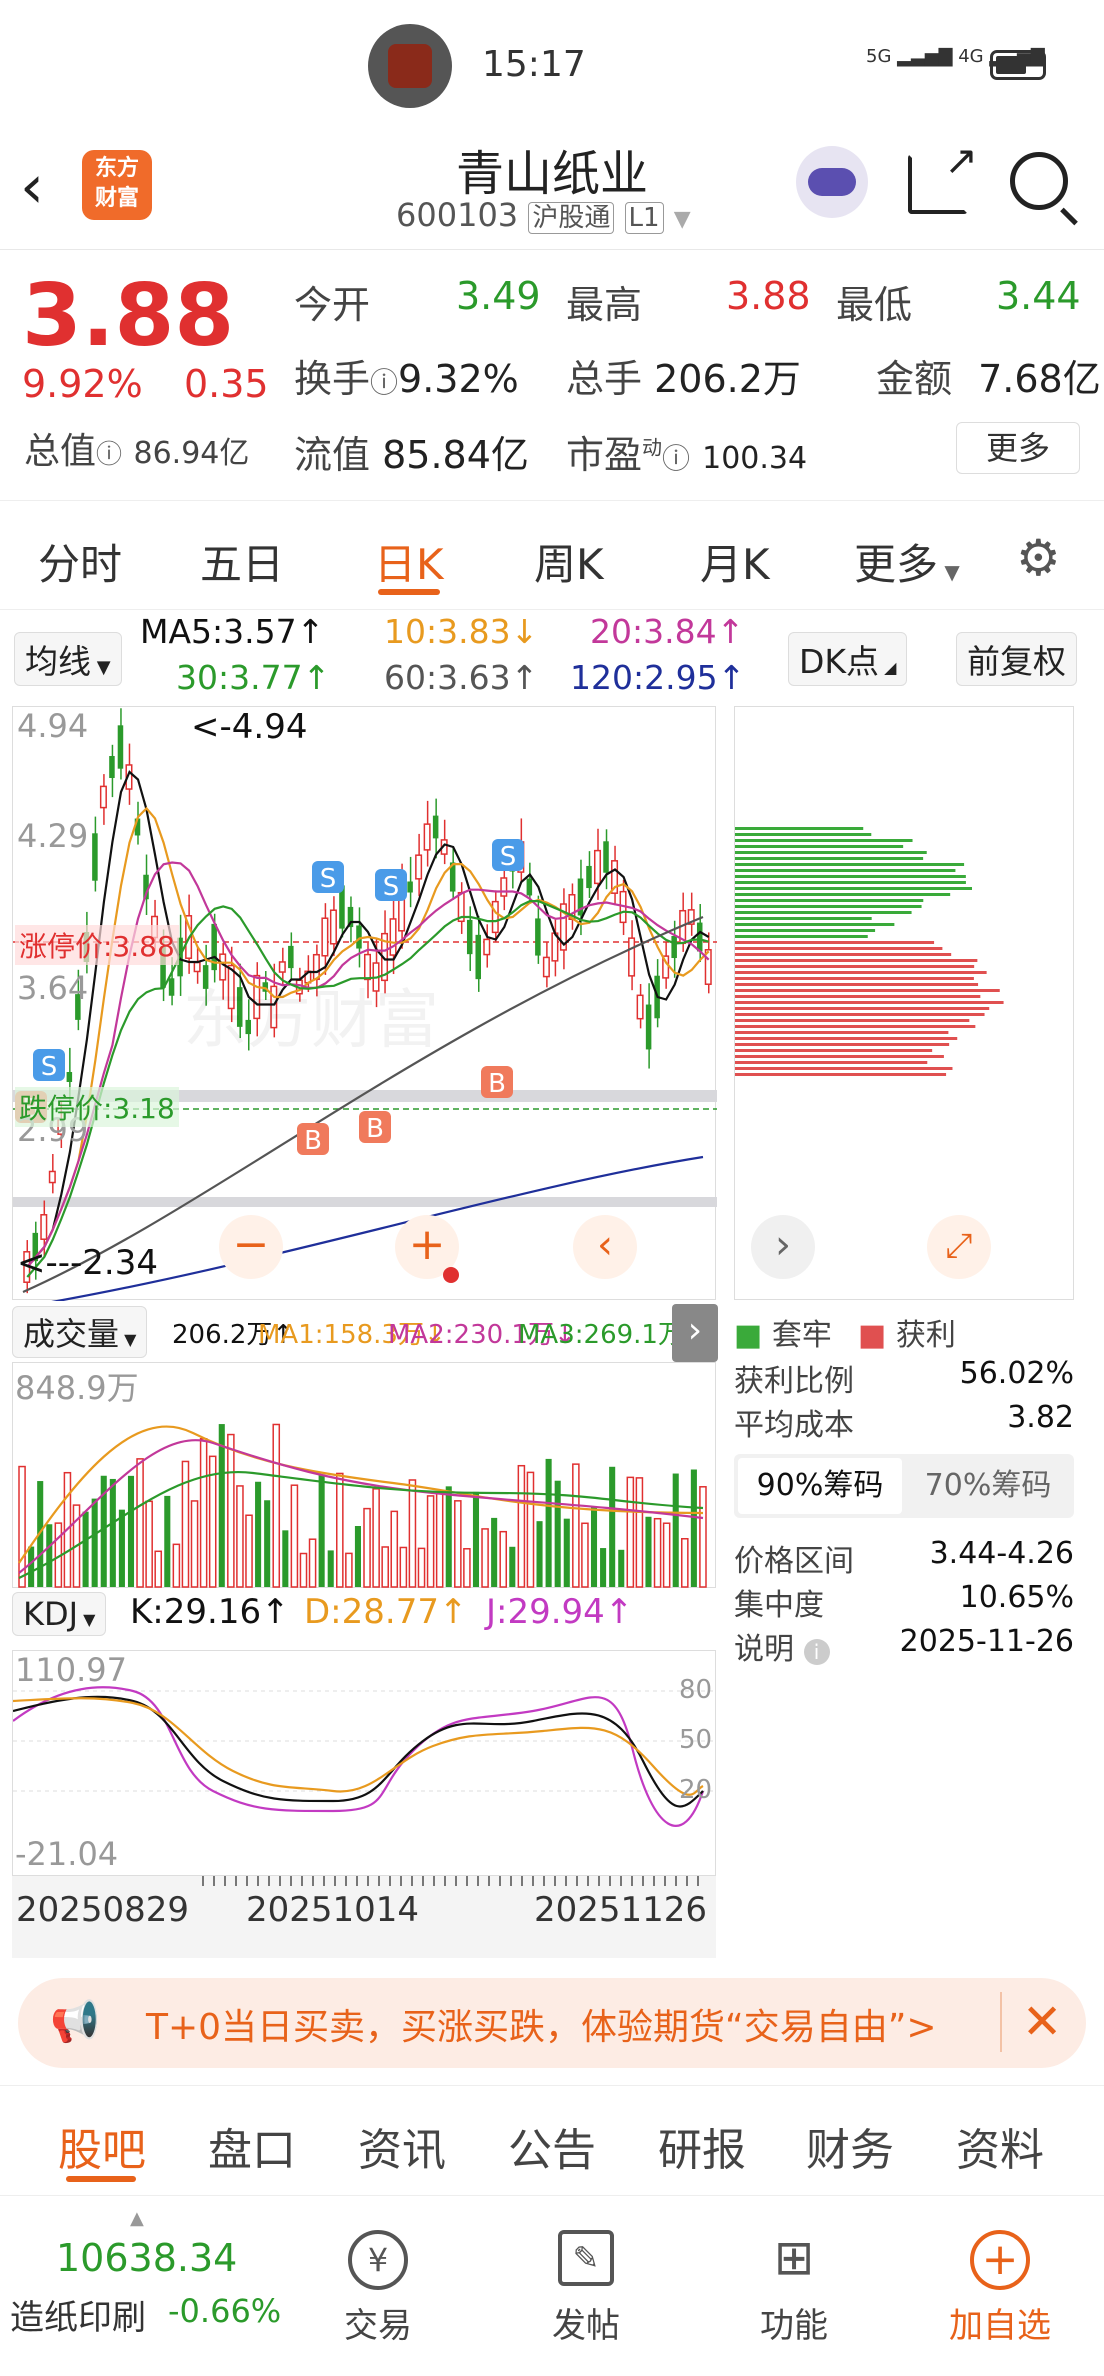 The height and width of the screenshot is (2376, 1104). Describe the element at coordinates (907, 561) in the screenshot. I see `tab-more: 更多 ▼` at that location.